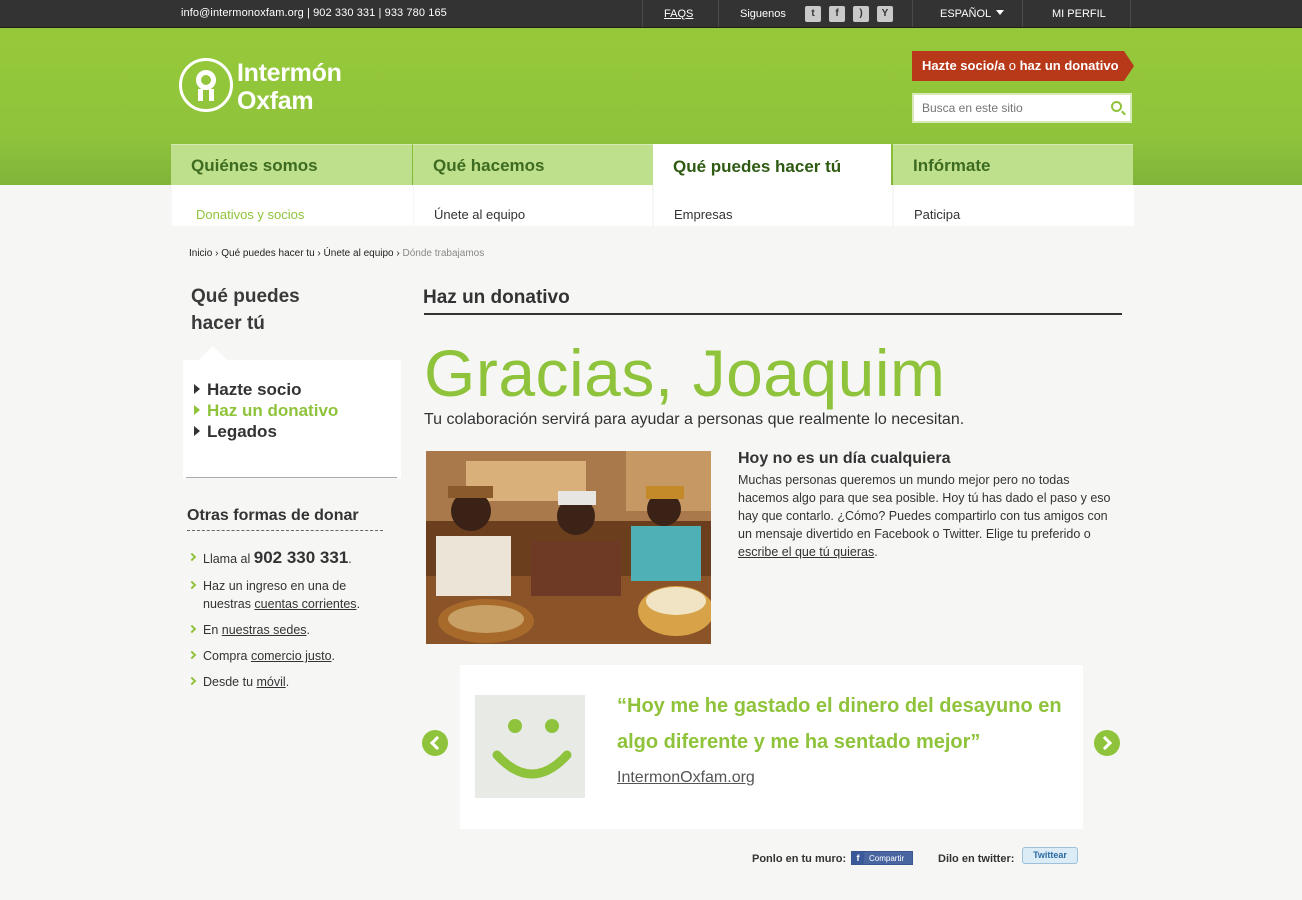  I want to click on sidebar-menu: Hazte socio Haz un donativo Legados, so click(266, 410).